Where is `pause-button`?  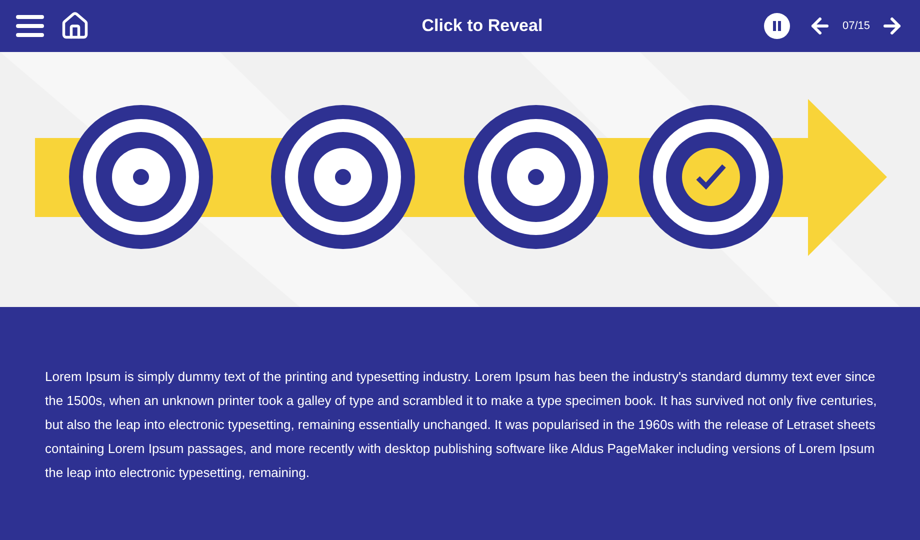 pause-button is located at coordinates (777, 26).